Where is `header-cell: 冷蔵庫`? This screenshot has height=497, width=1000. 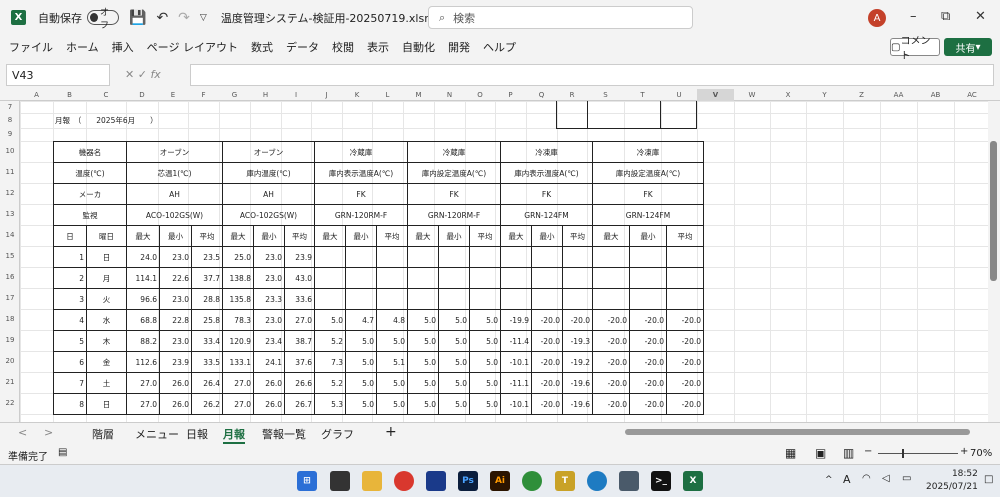
header-cell: 冷蔵庫 is located at coordinates (454, 152).